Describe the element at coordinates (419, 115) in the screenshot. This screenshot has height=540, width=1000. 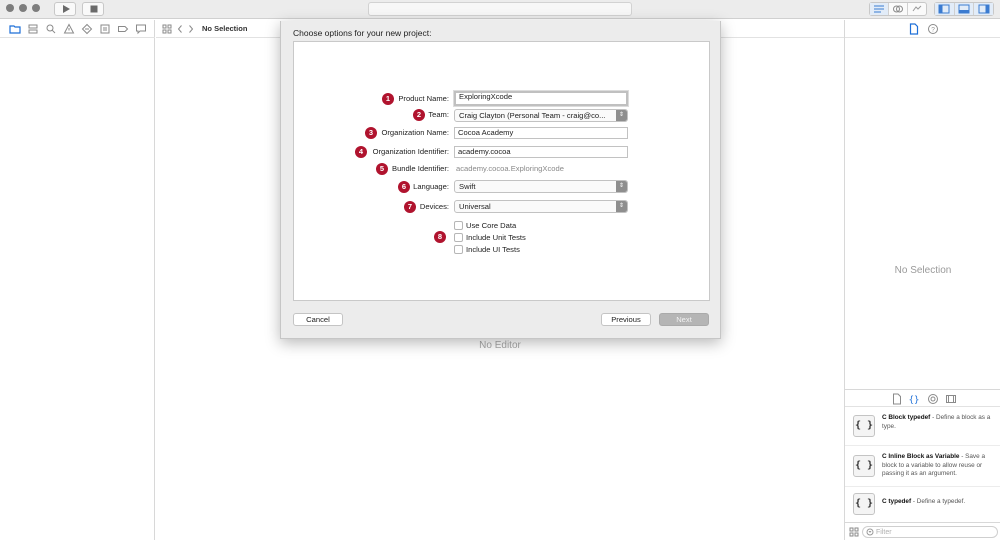
I see `callout-badge: 2` at that location.